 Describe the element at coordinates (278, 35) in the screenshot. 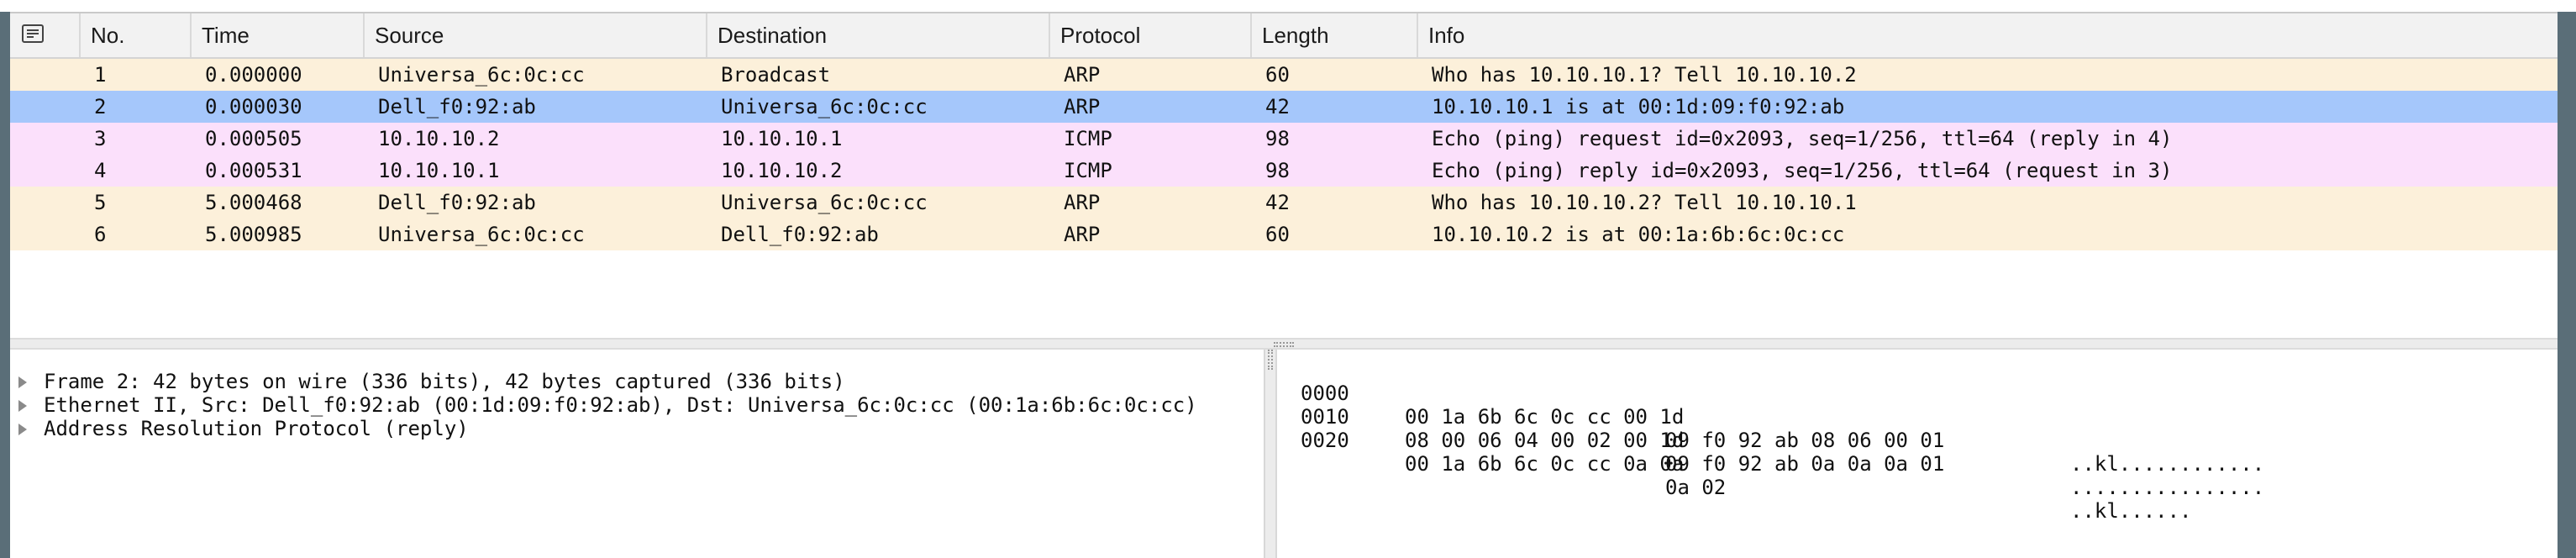

I see `column-header-time: Time` at that location.